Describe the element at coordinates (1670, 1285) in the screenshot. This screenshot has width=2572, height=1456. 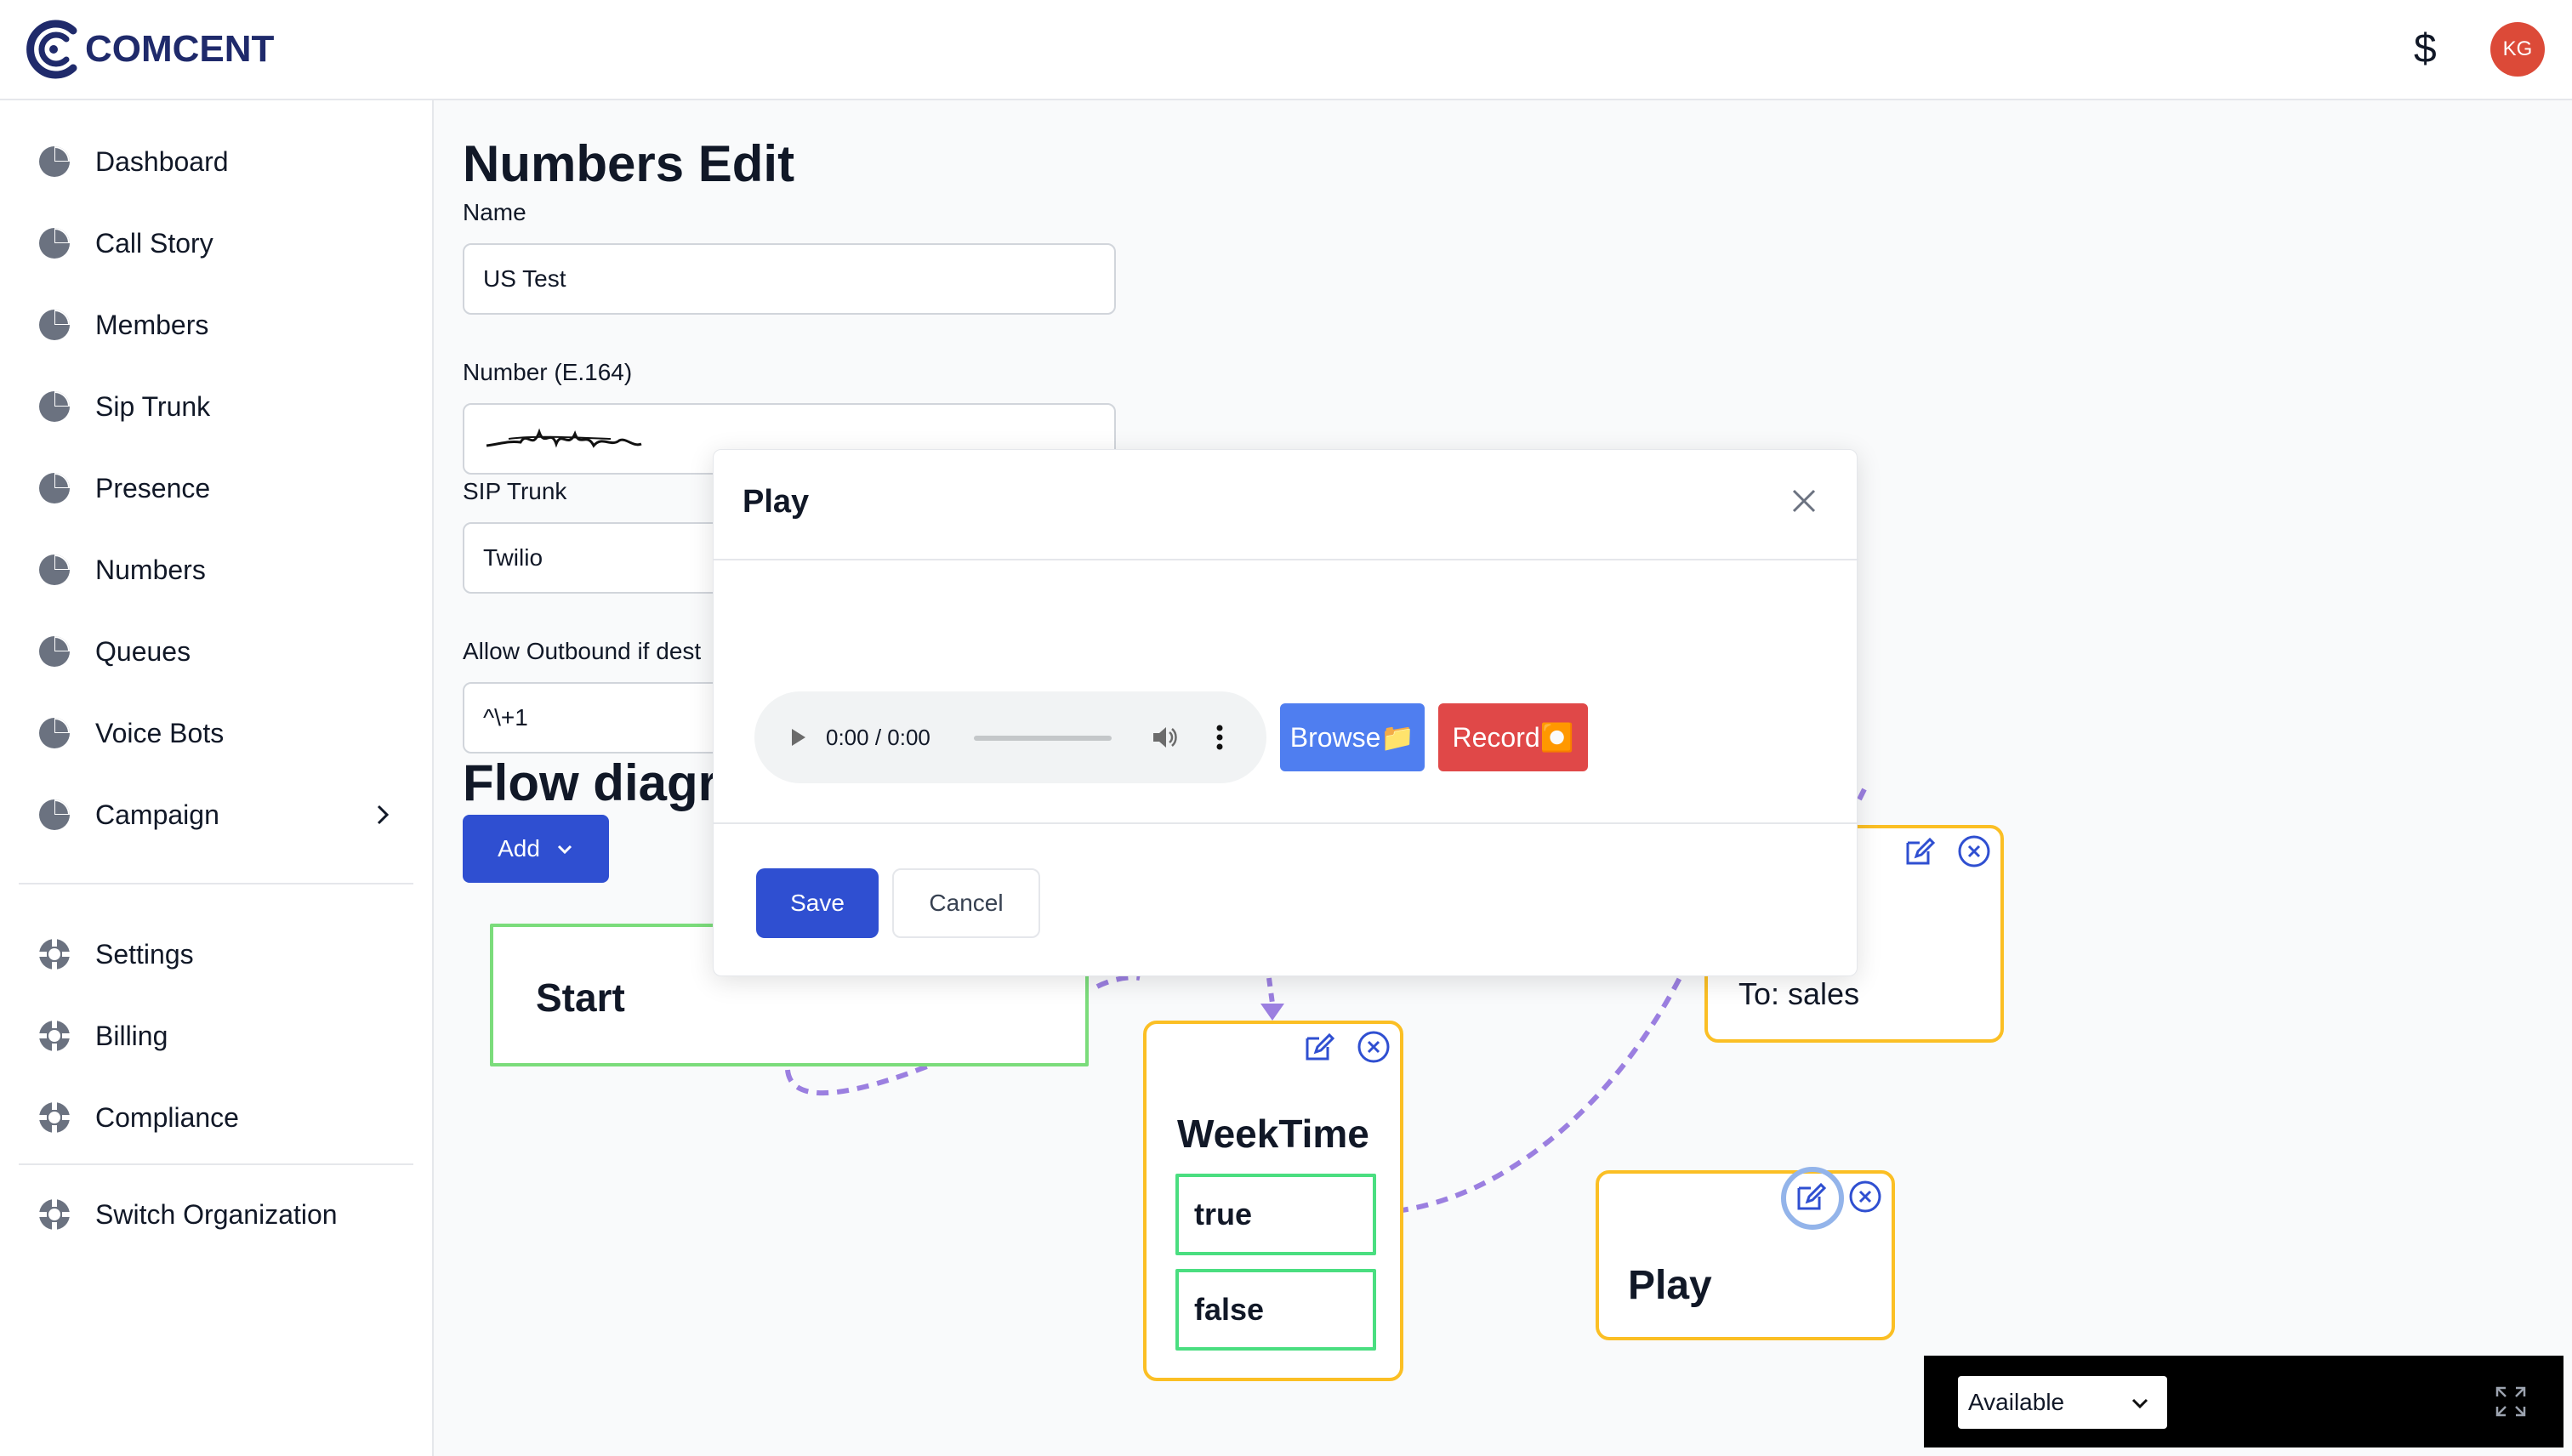
I see `play-node-label: Play` at that location.